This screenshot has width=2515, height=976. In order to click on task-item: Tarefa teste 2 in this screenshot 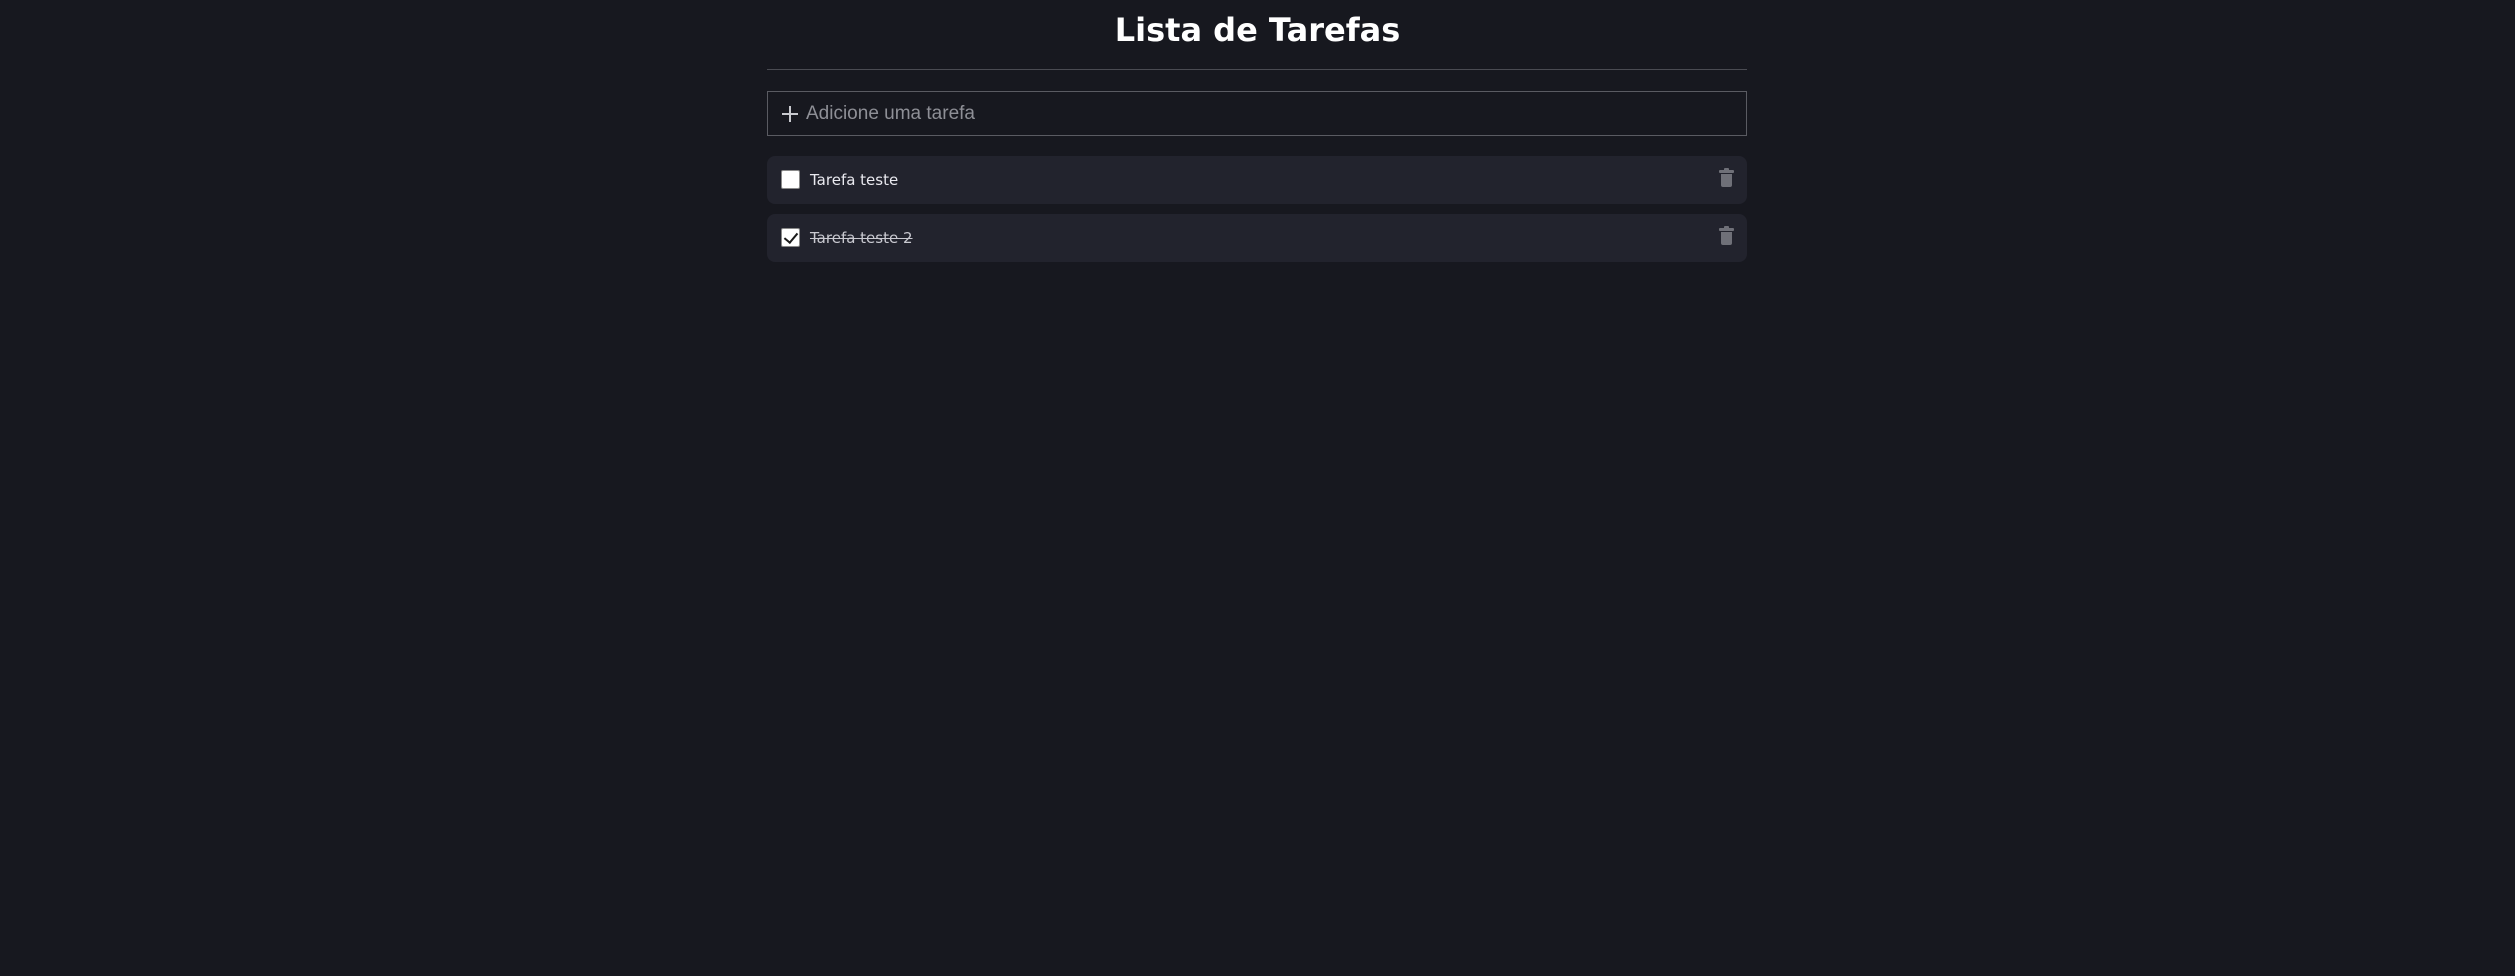, I will do `click(1257, 238)`.